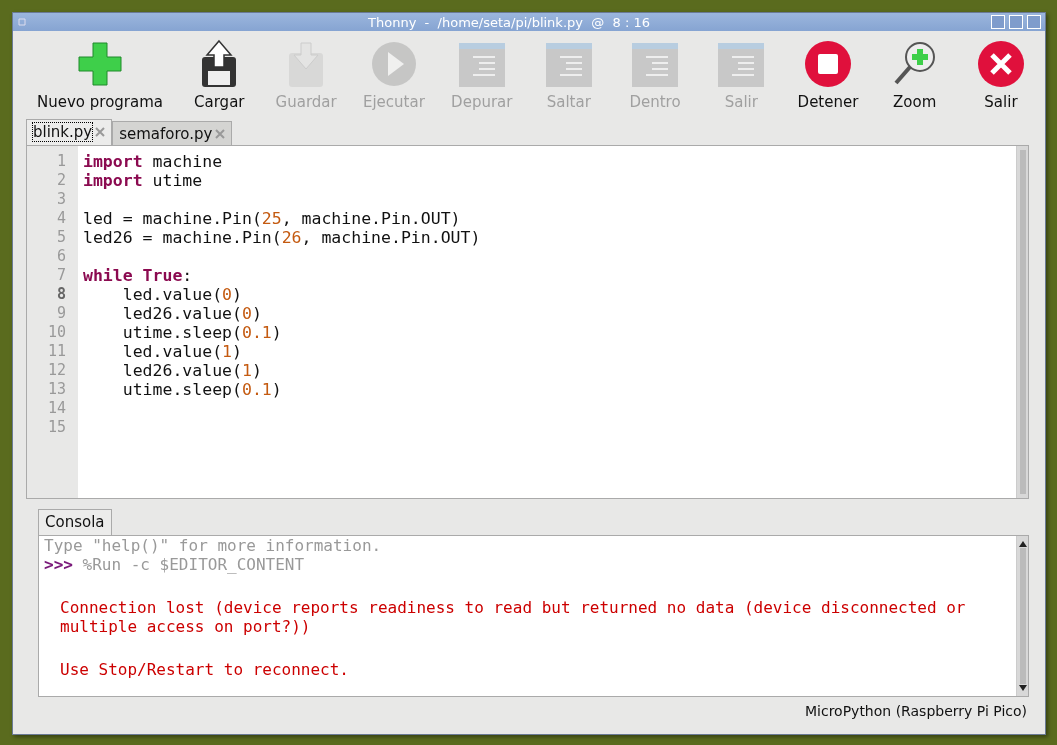 The width and height of the screenshot is (1057, 745). Describe the element at coordinates (75, 522) in the screenshot. I see `console-tab: Consola` at that location.